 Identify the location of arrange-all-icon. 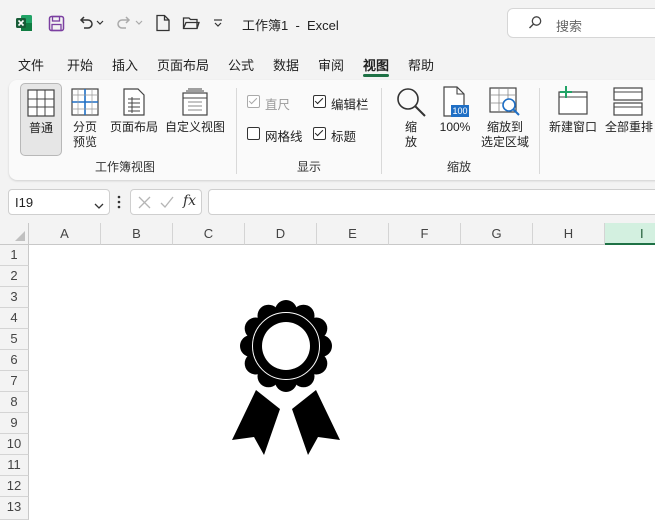
(628, 103).